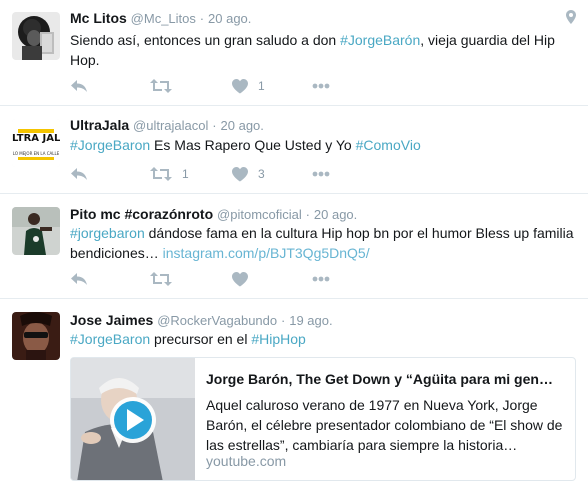 The image size is (588, 495). I want to click on text-part: precursor en el, so click(201, 339).